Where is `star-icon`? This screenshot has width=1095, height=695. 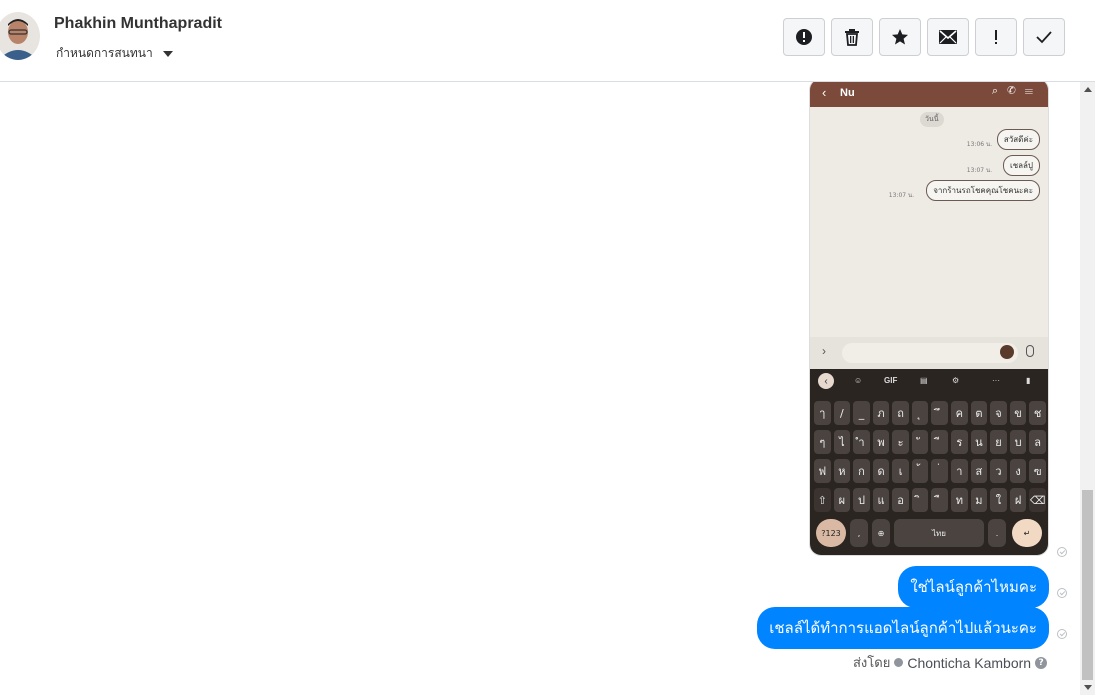
star-icon is located at coordinates (900, 37).